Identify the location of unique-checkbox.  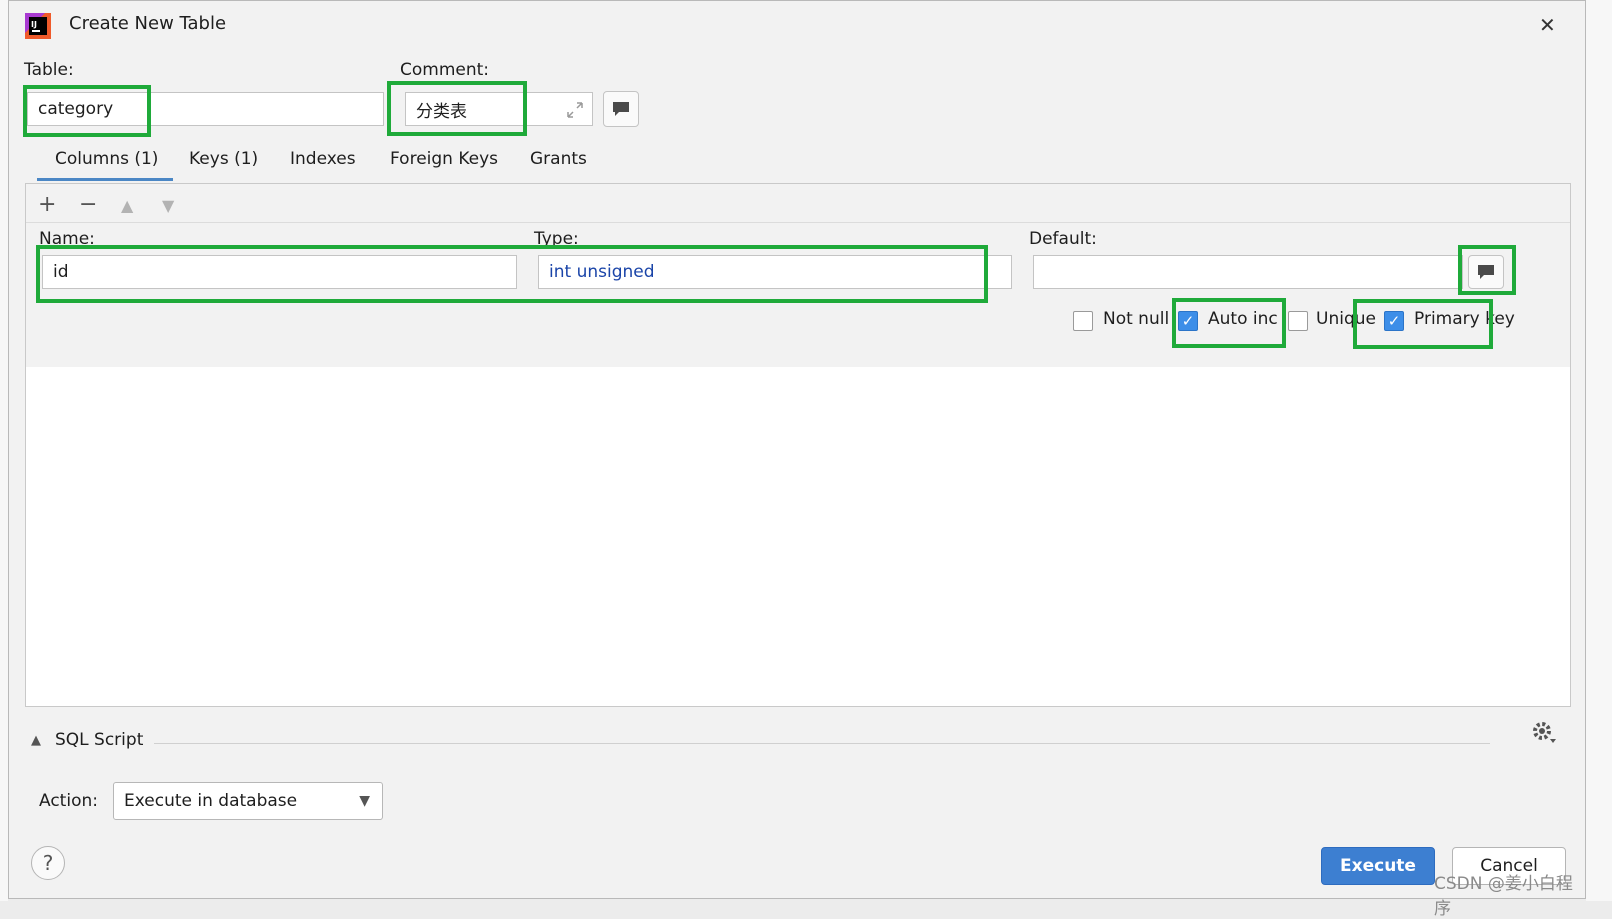
(1298, 321).